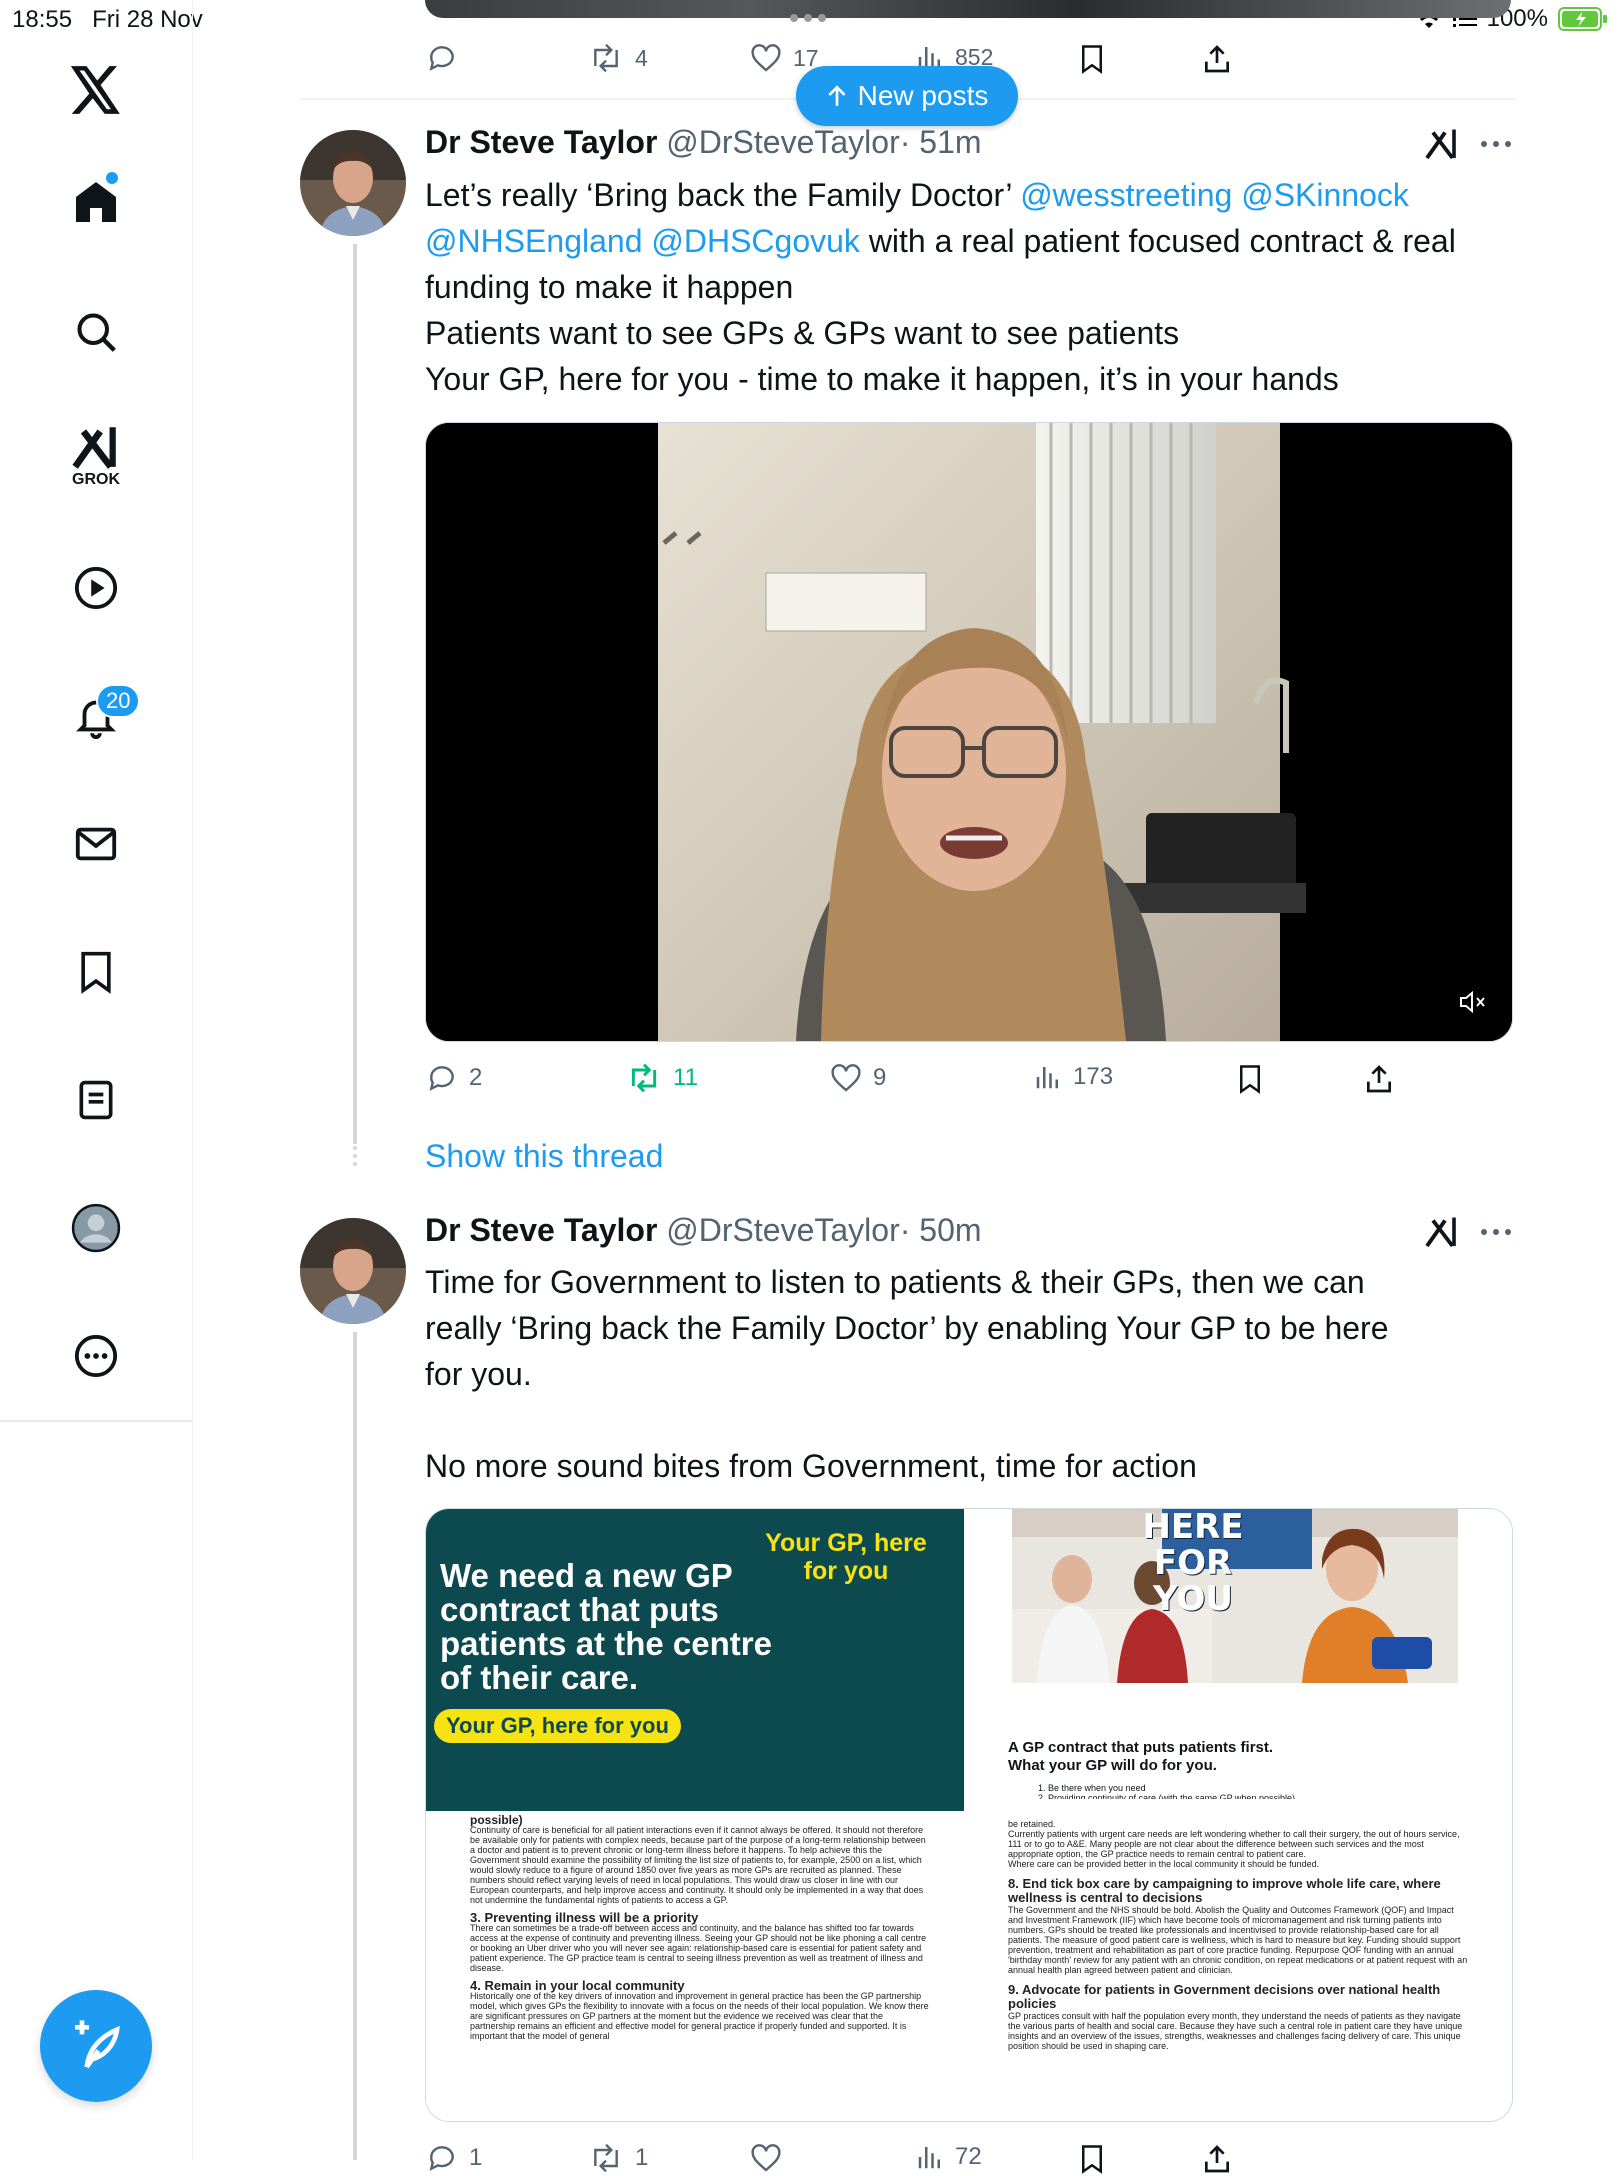  Describe the element at coordinates (476, 2157) in the screenshot. I see `reply-count: 1` at that location.